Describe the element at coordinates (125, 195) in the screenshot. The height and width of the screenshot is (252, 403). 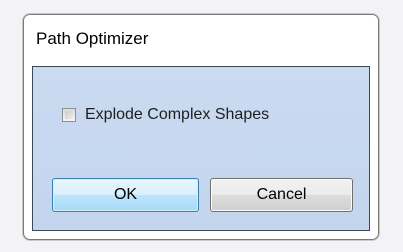
I see `ok-button: OK` at that location.